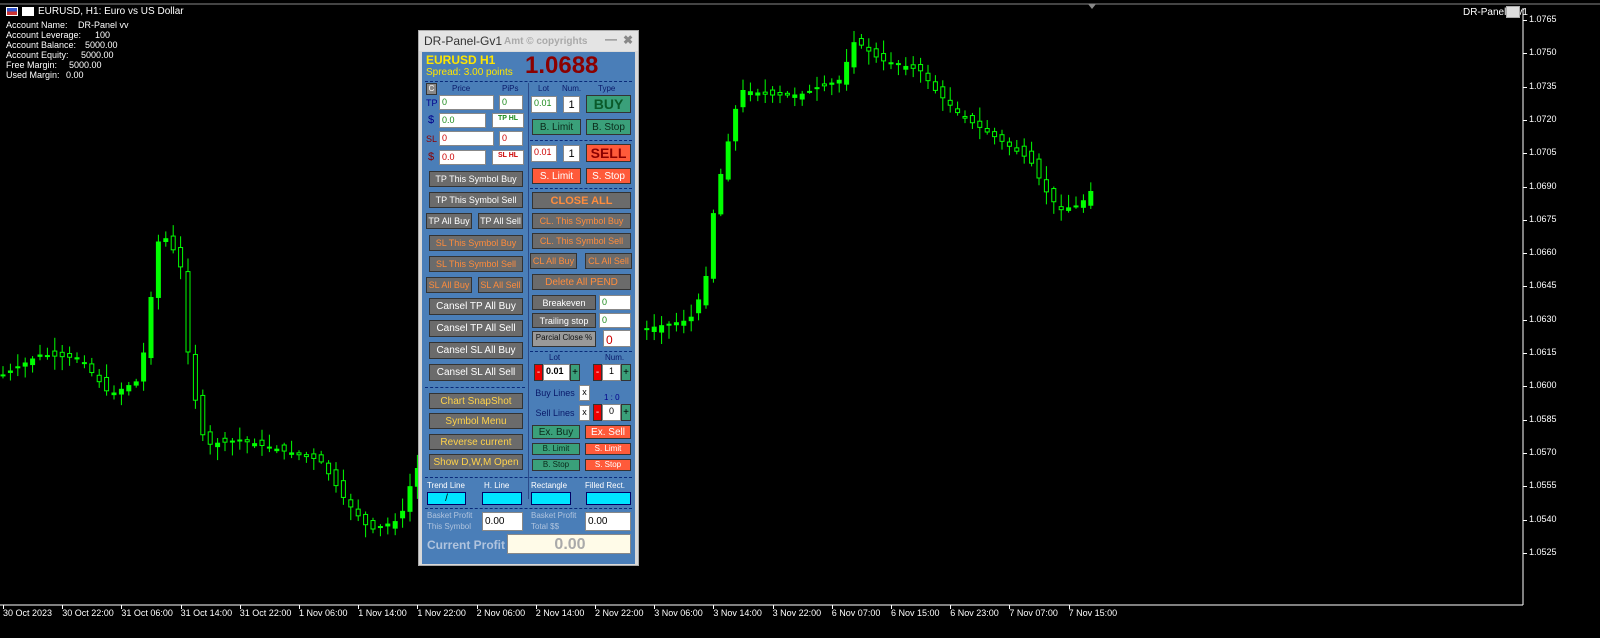 This screenshot has height=638, width=1600. Describe the element at coordinates (28, 11) in the screenshot. I see `chart-type-icon` at that location.